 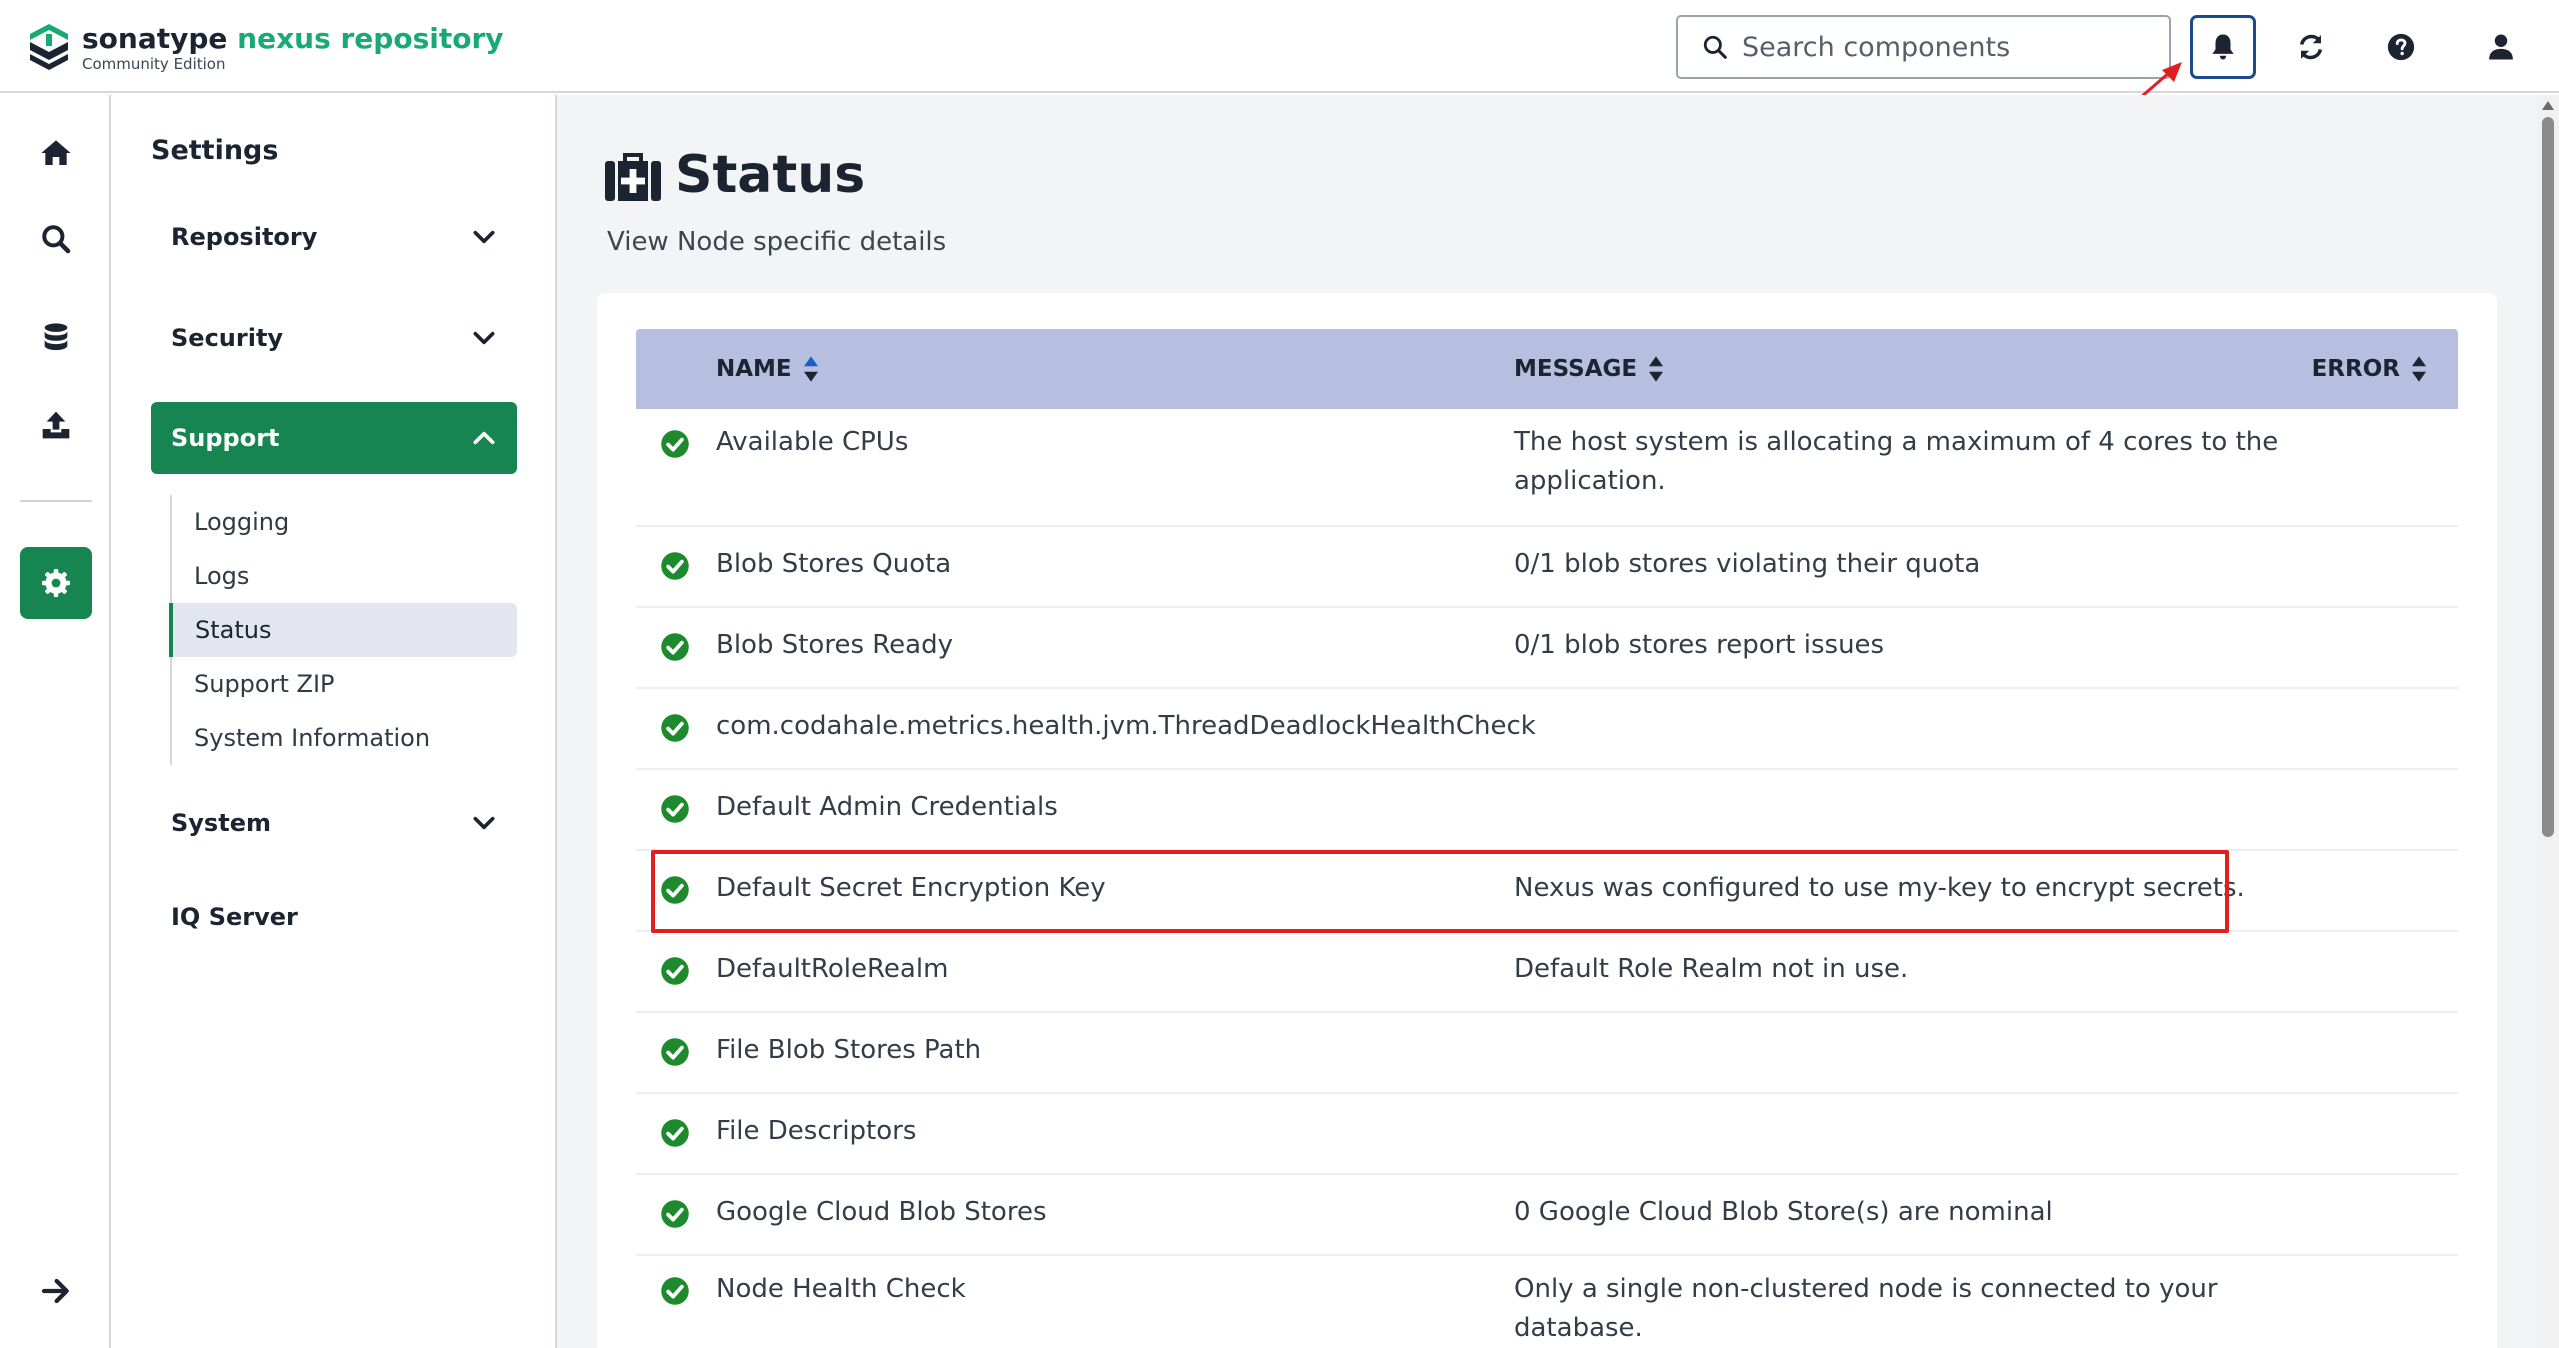 I want to click on table-row: File Blob Stores Path, so click(x=1547, y=1053).